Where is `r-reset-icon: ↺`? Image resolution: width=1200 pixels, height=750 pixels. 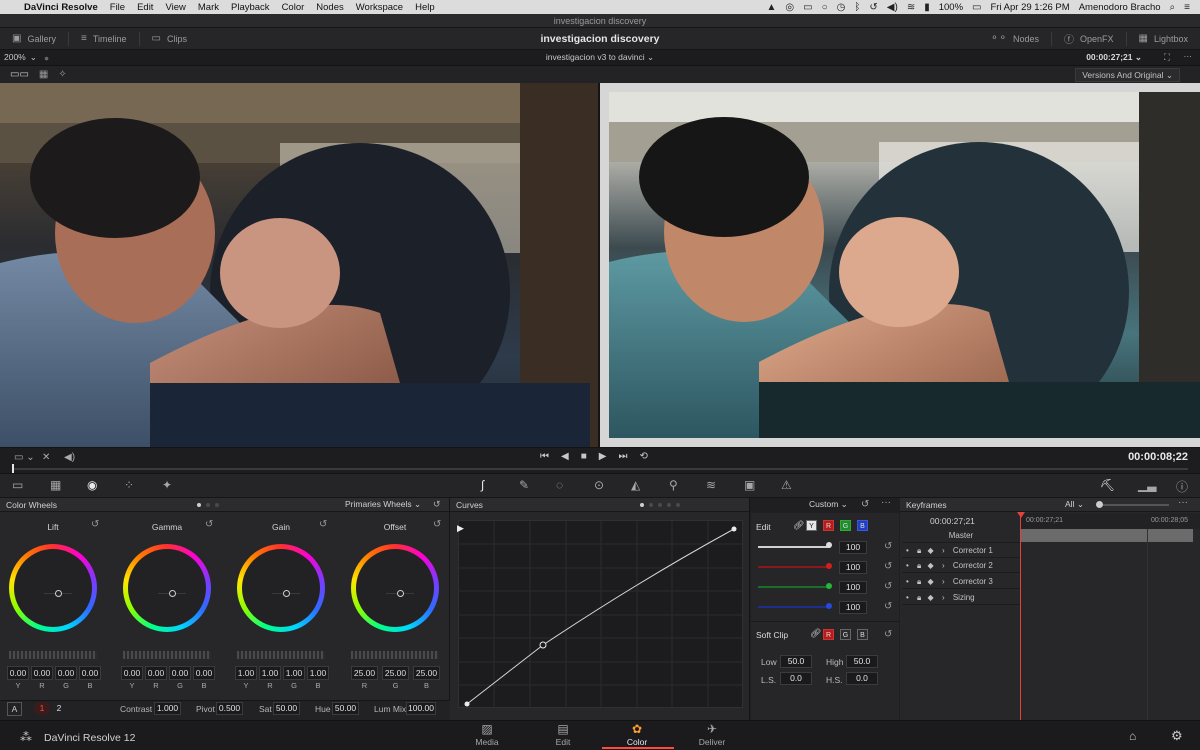 r-reset-icon: ↺ is located at coordinates (888, 566).